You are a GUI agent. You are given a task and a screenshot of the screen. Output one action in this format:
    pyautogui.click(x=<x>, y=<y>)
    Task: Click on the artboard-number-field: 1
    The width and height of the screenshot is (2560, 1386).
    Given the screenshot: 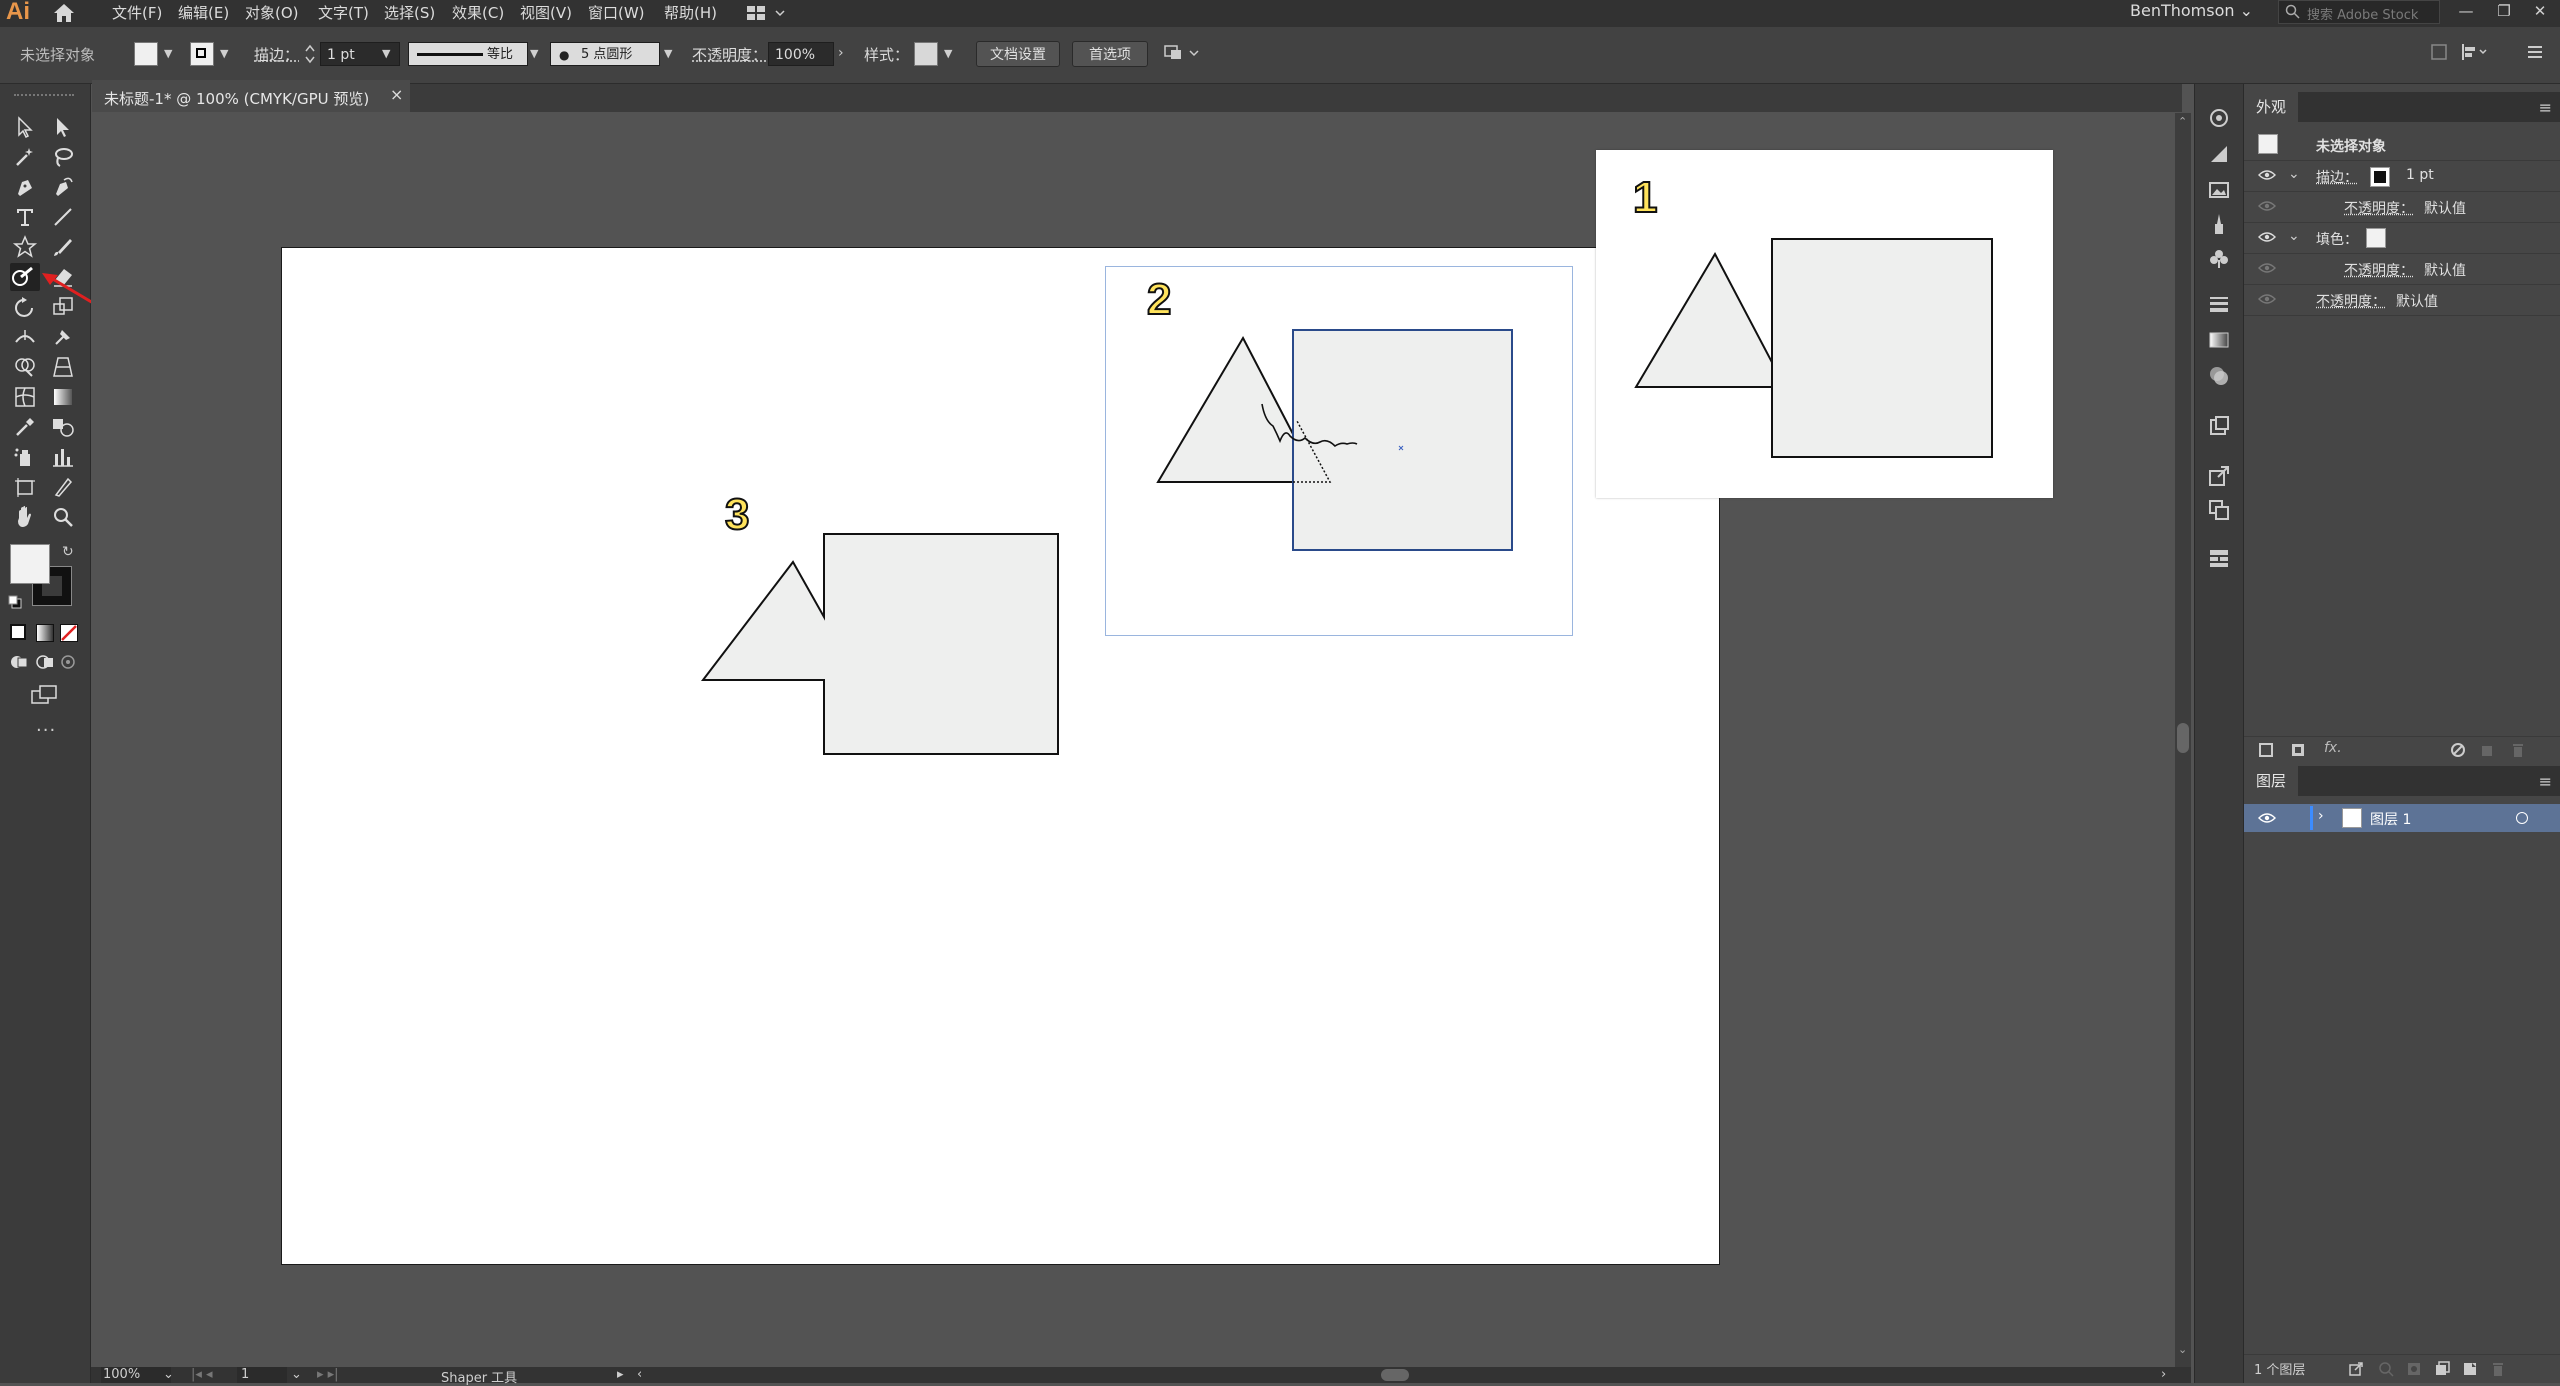 What is the action you would take?
    pyautogui.click(x=262, y=1375)
    